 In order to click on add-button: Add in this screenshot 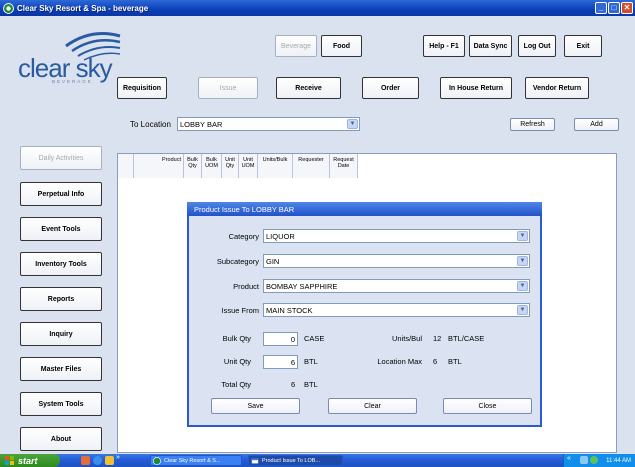, I will do `click(596, 124)`.